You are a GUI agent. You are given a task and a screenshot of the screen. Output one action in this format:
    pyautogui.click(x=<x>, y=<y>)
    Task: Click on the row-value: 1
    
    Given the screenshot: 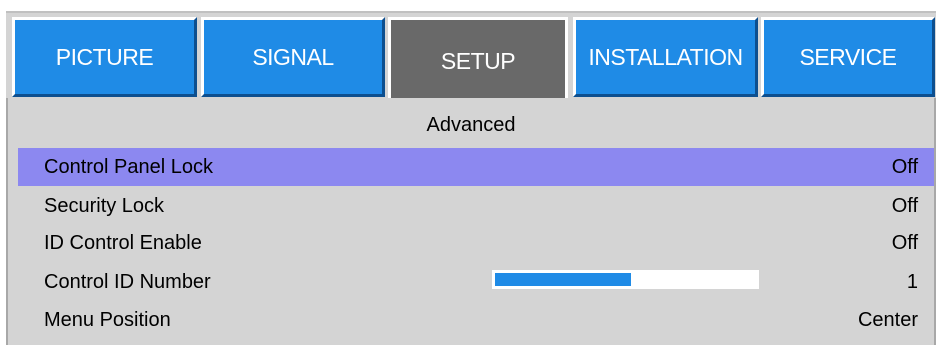 What is the action you would take?
    pyautogui.click(x=912, y=282)
    